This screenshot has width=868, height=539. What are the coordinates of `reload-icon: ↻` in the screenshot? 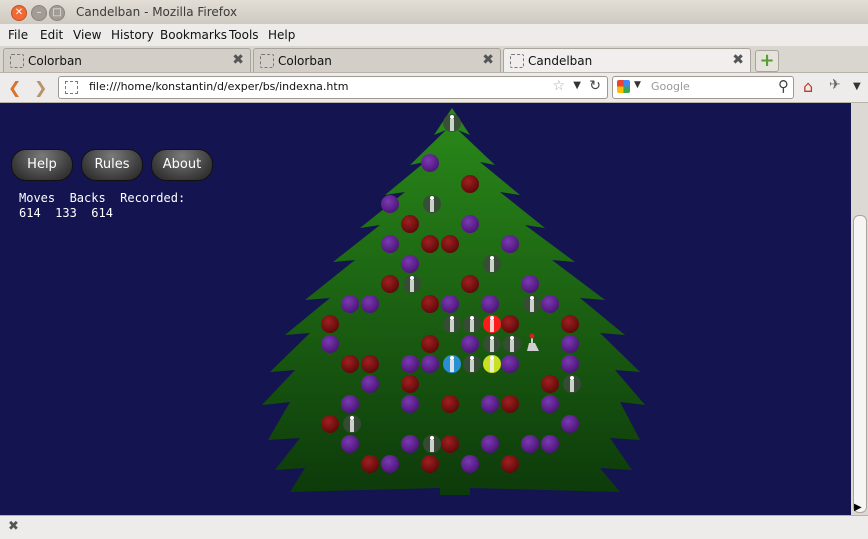 It's located at (595, 86).